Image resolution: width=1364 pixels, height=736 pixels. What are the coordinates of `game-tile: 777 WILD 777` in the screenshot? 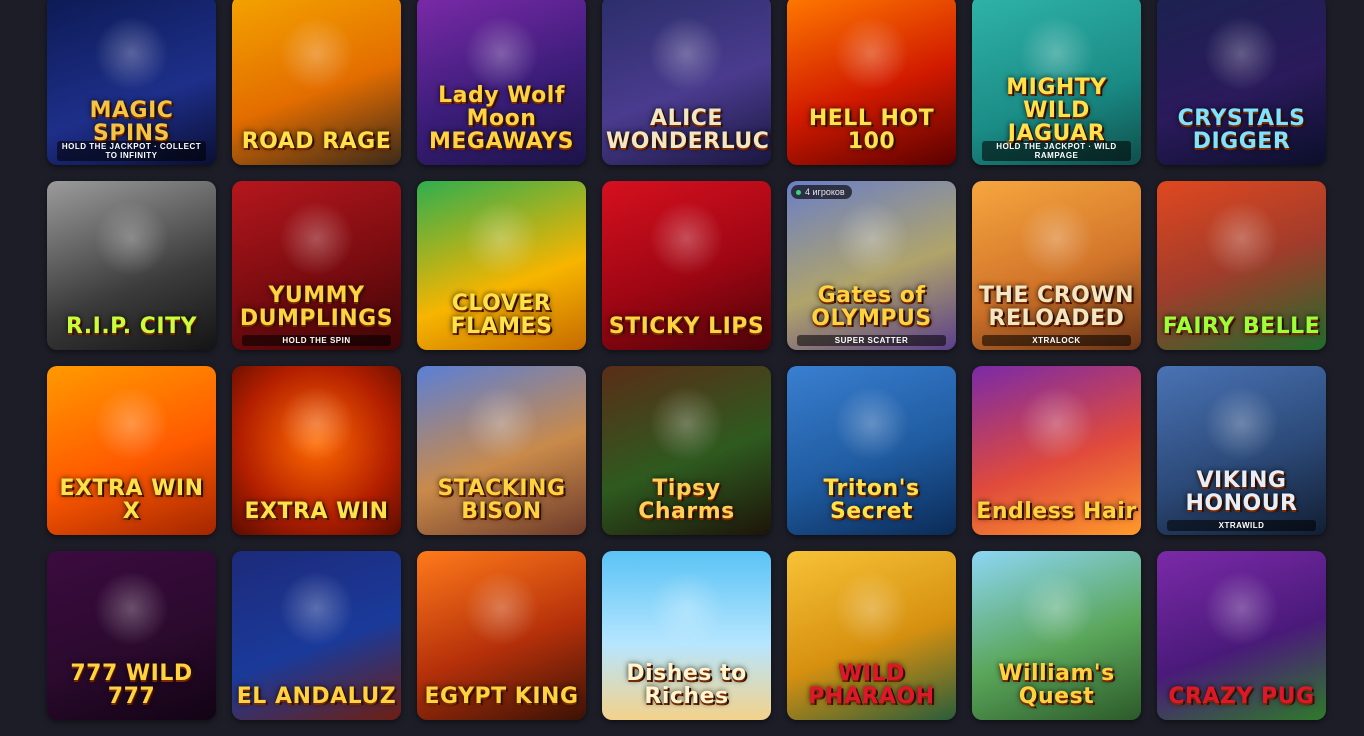 It's located at (131, 635).